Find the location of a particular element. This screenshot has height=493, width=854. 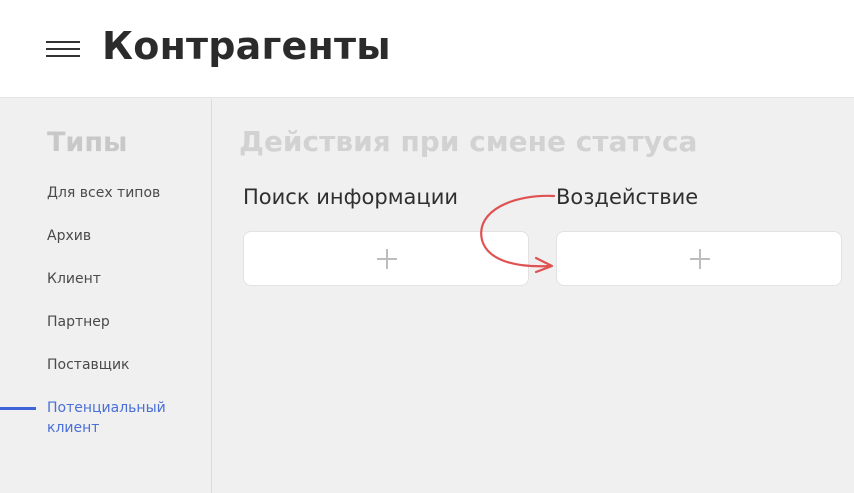

sidebar-item-label: Потенциальный клиент is located at coordinates (106, 418).